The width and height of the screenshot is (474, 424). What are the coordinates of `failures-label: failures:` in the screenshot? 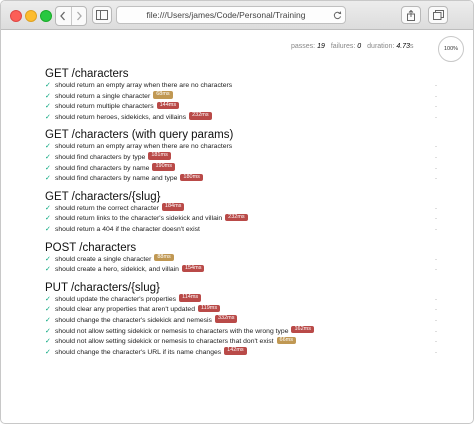 It's located at (343, 46).